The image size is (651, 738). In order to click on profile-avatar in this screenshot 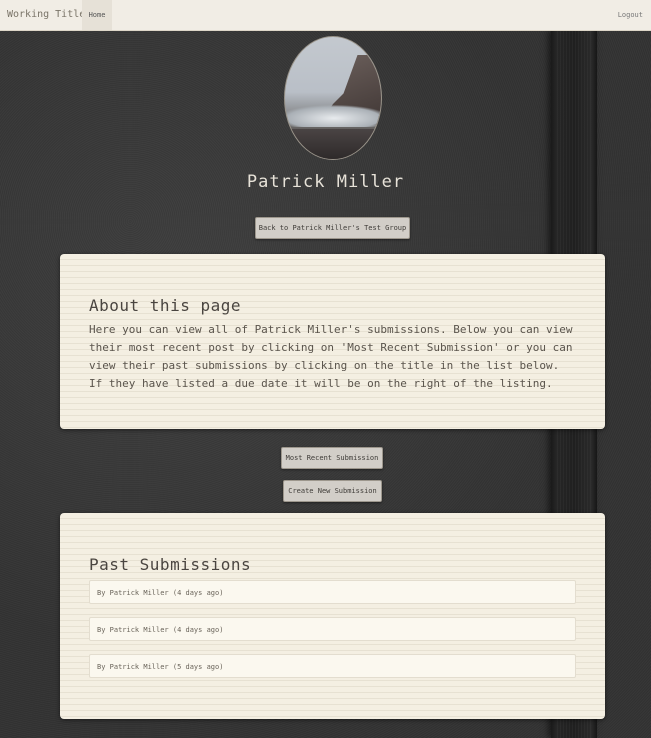, I will do `click(333, 98)`.